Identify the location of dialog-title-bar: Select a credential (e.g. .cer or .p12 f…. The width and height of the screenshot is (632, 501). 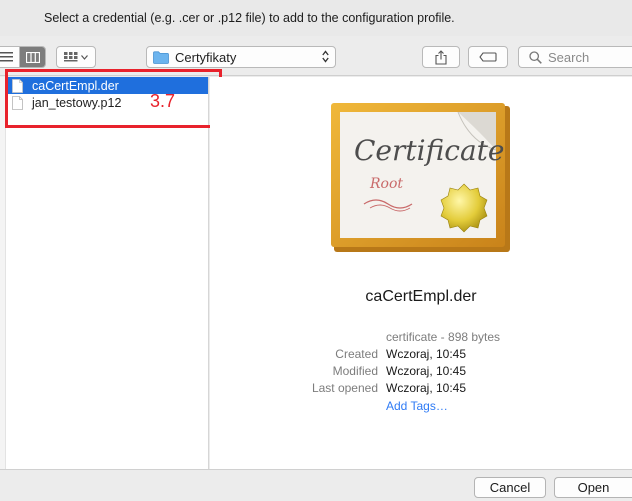
(316, 18).